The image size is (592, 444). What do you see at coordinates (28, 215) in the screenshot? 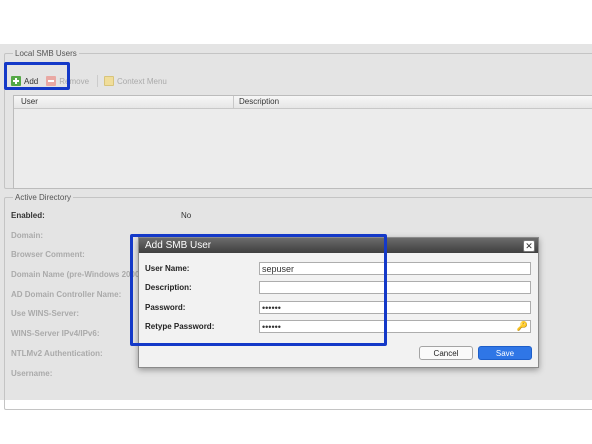
I see `ad-enabled-label: Enabled:` at bounding box center [28, 215].